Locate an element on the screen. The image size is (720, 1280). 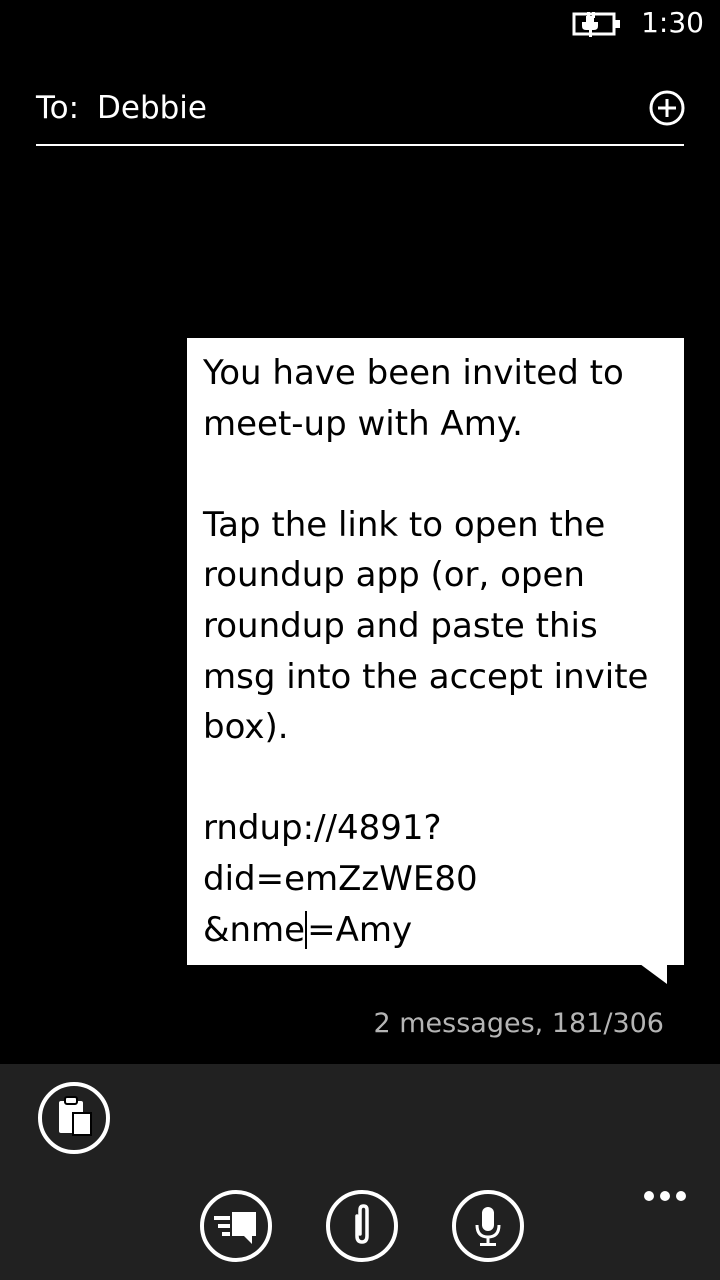
message-line: meet-up with Amy. is located at coordinates (363, 423).